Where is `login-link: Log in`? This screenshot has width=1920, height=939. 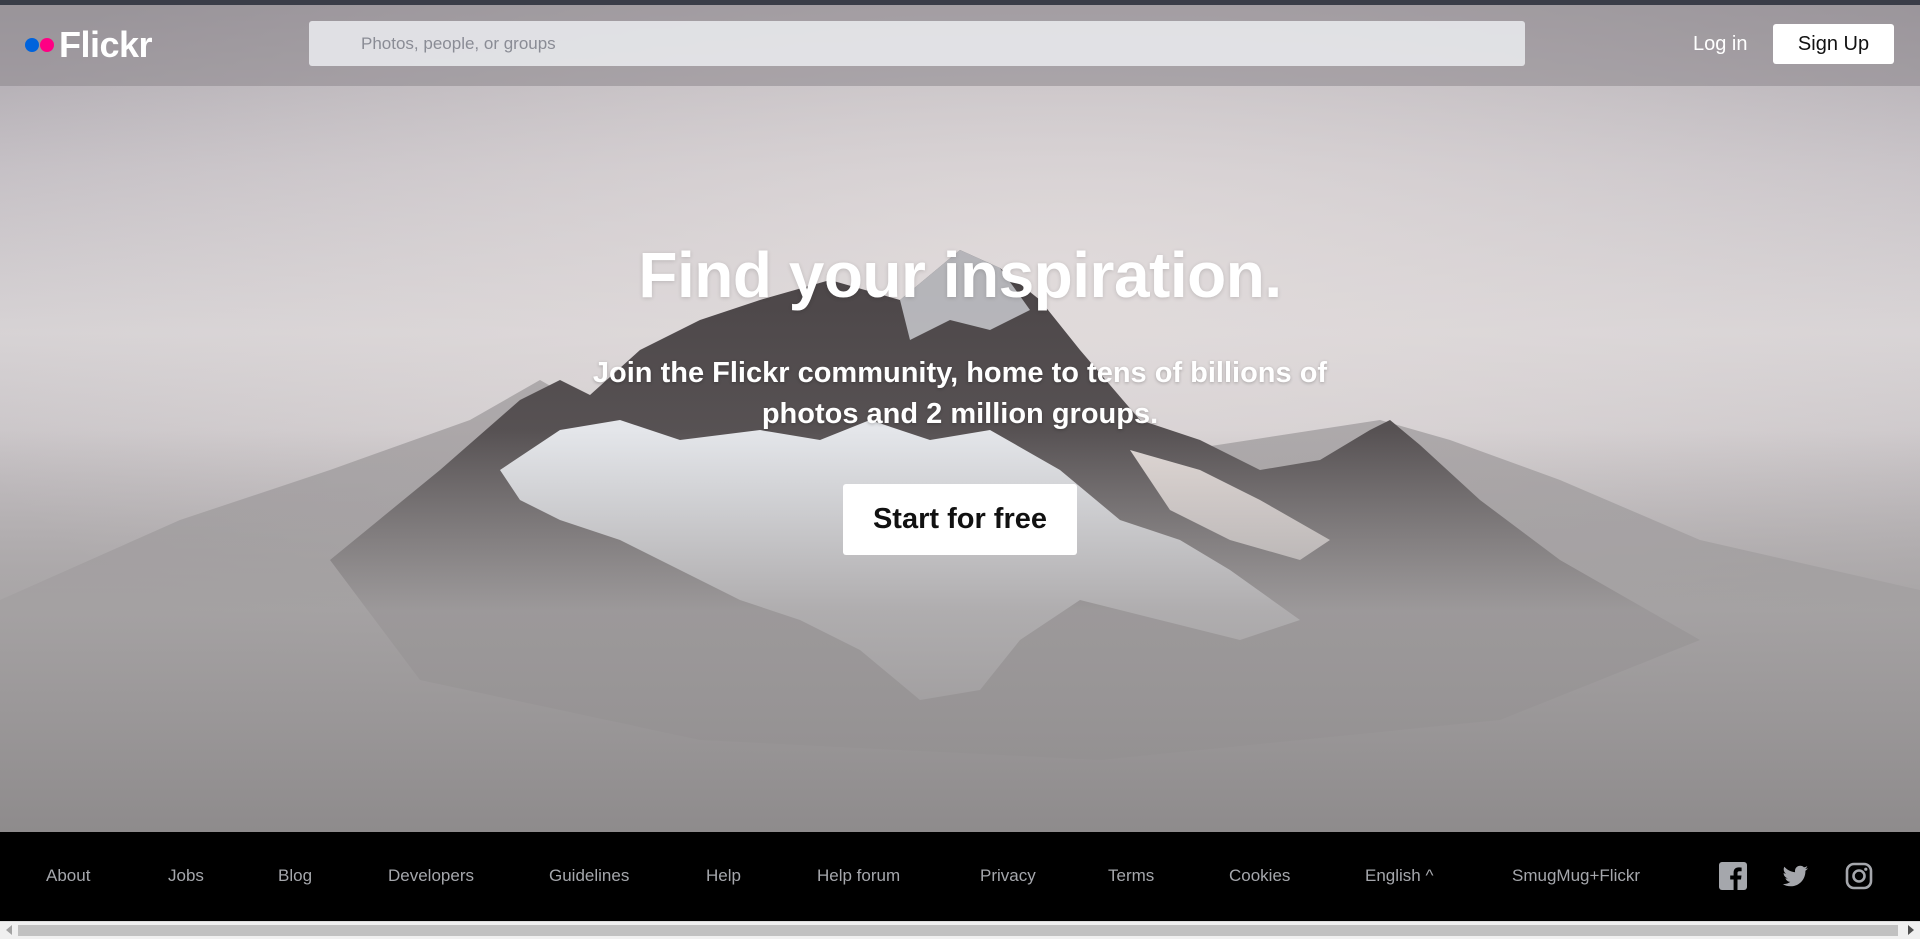
login-link: Log in is located at coordinates (1720, 44).